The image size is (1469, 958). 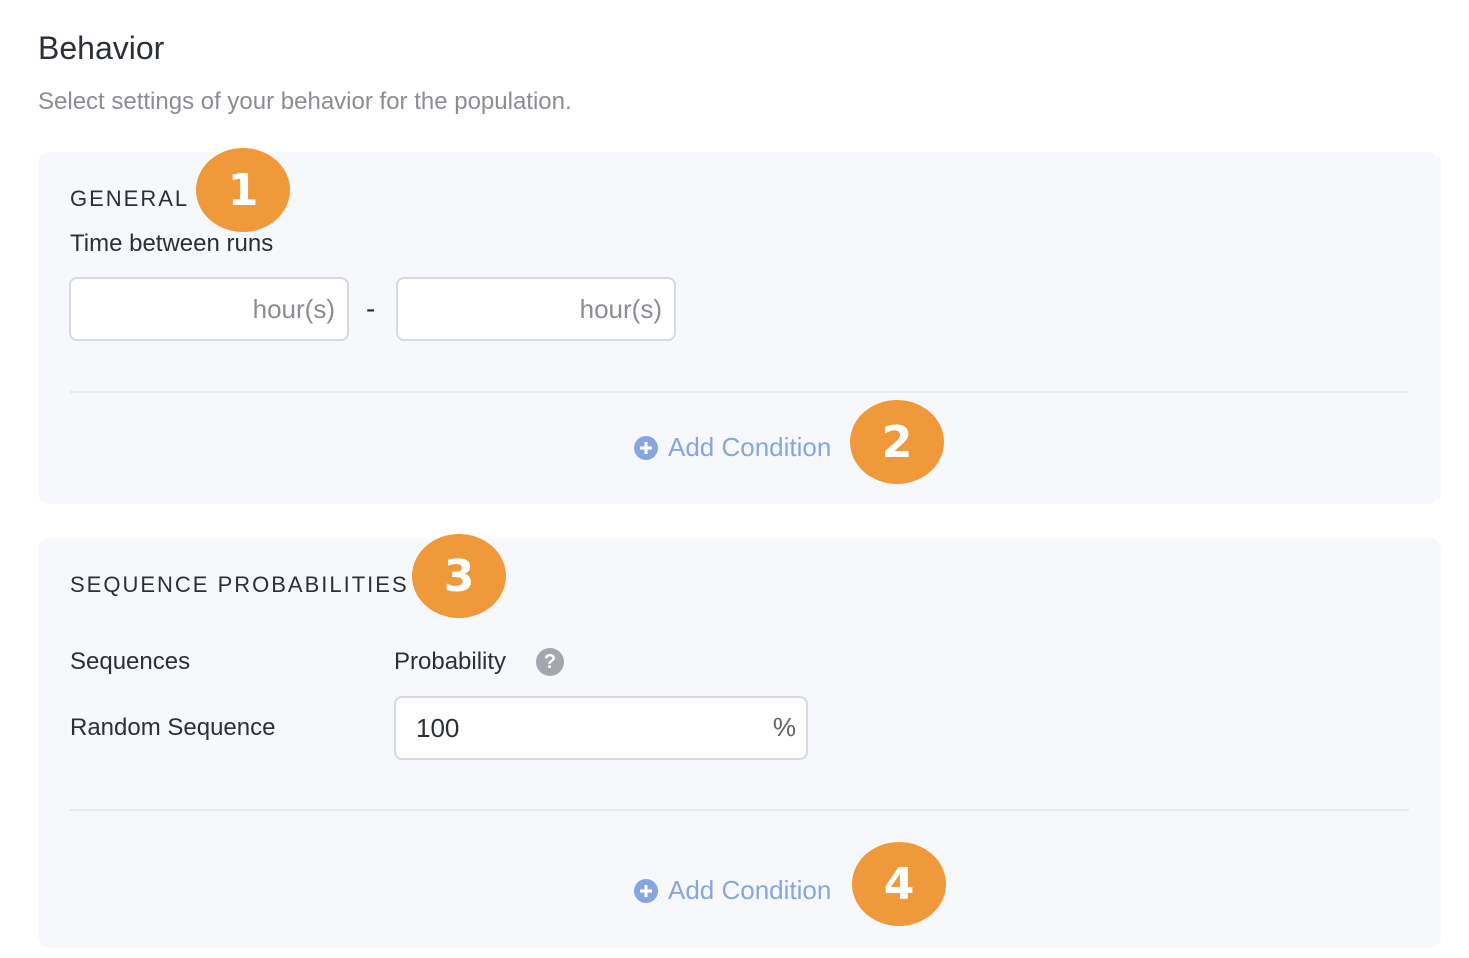 What do you see at coordinates (243, 190) in the screenshot?
I see `callout-badge-1: 1` at bounding box center [243, 190].